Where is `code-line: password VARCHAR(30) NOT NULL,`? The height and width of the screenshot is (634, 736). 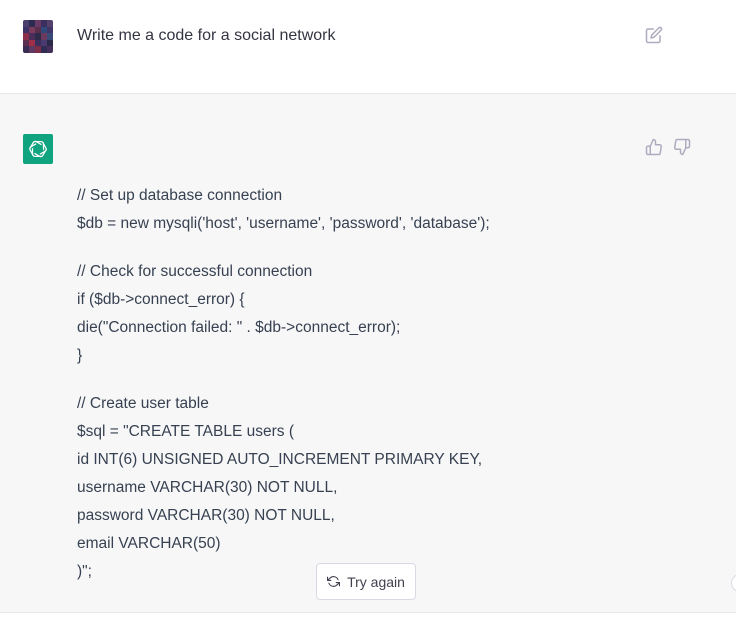
code-line: password VARCHAR(30) NOT NULL, is located at coordinates (206, 515).